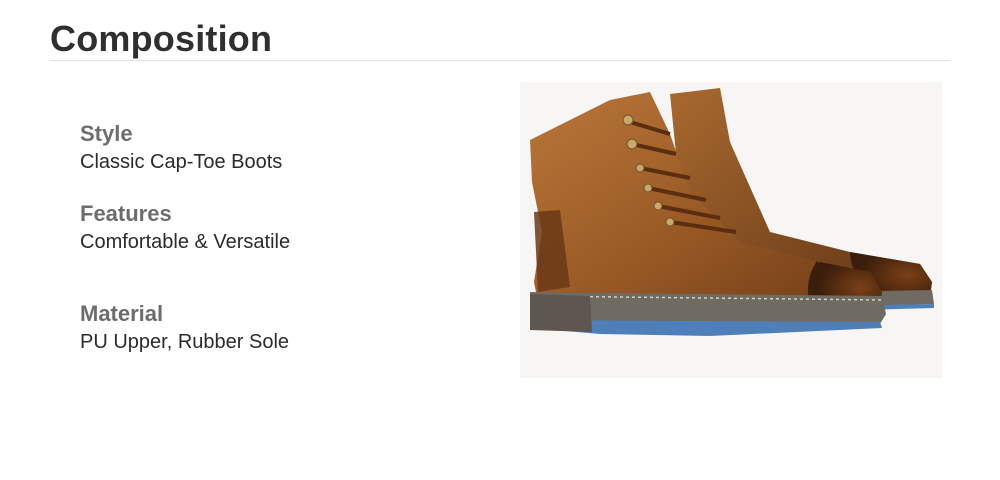  What do you see at coordinates (181, 148) in the screenshot?
I see `spec-style: Style Classic Cap-Toe Boots` at bounding box center [181, 148].